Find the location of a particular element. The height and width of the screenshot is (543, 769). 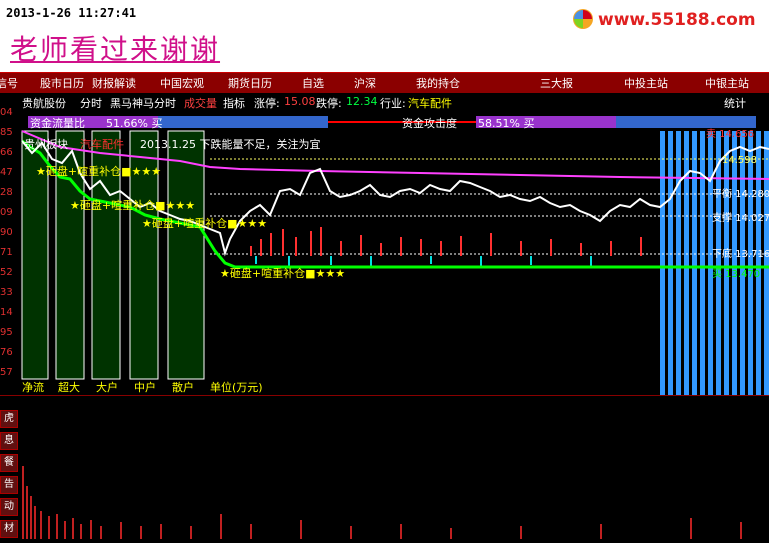

fund-flow-bar-remainder is located at coordinates (243, 122).